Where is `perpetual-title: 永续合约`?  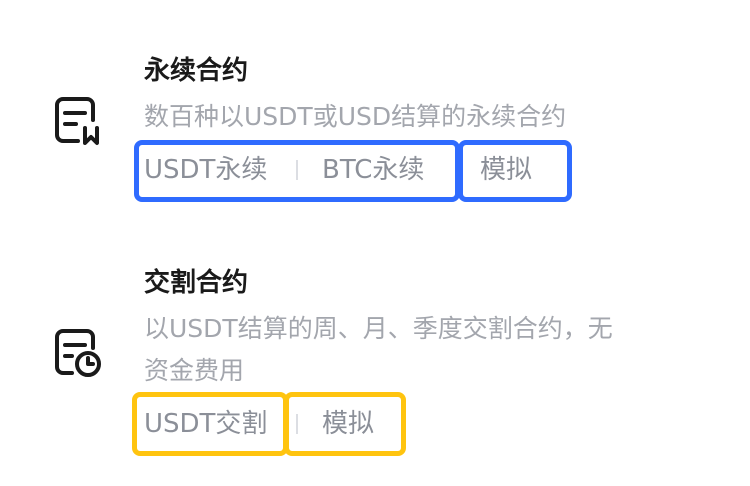 perpetual-title: 永续合约 is located at coordinates (196, 71).